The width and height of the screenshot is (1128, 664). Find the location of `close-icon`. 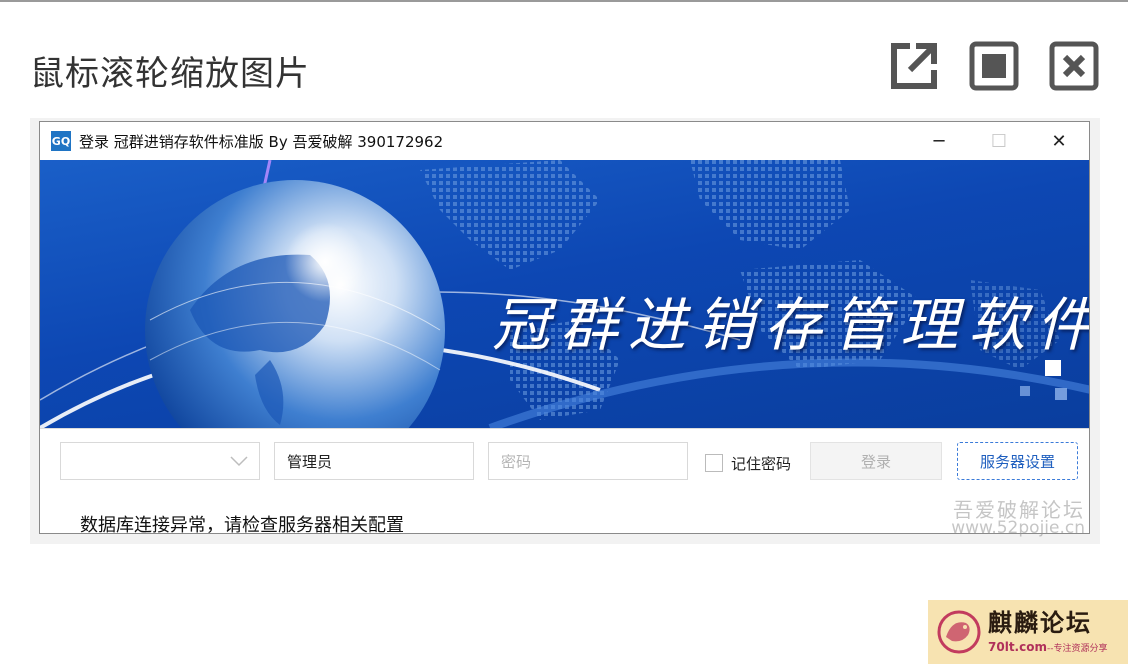

close-icon is located at coordinates (1074, 66).